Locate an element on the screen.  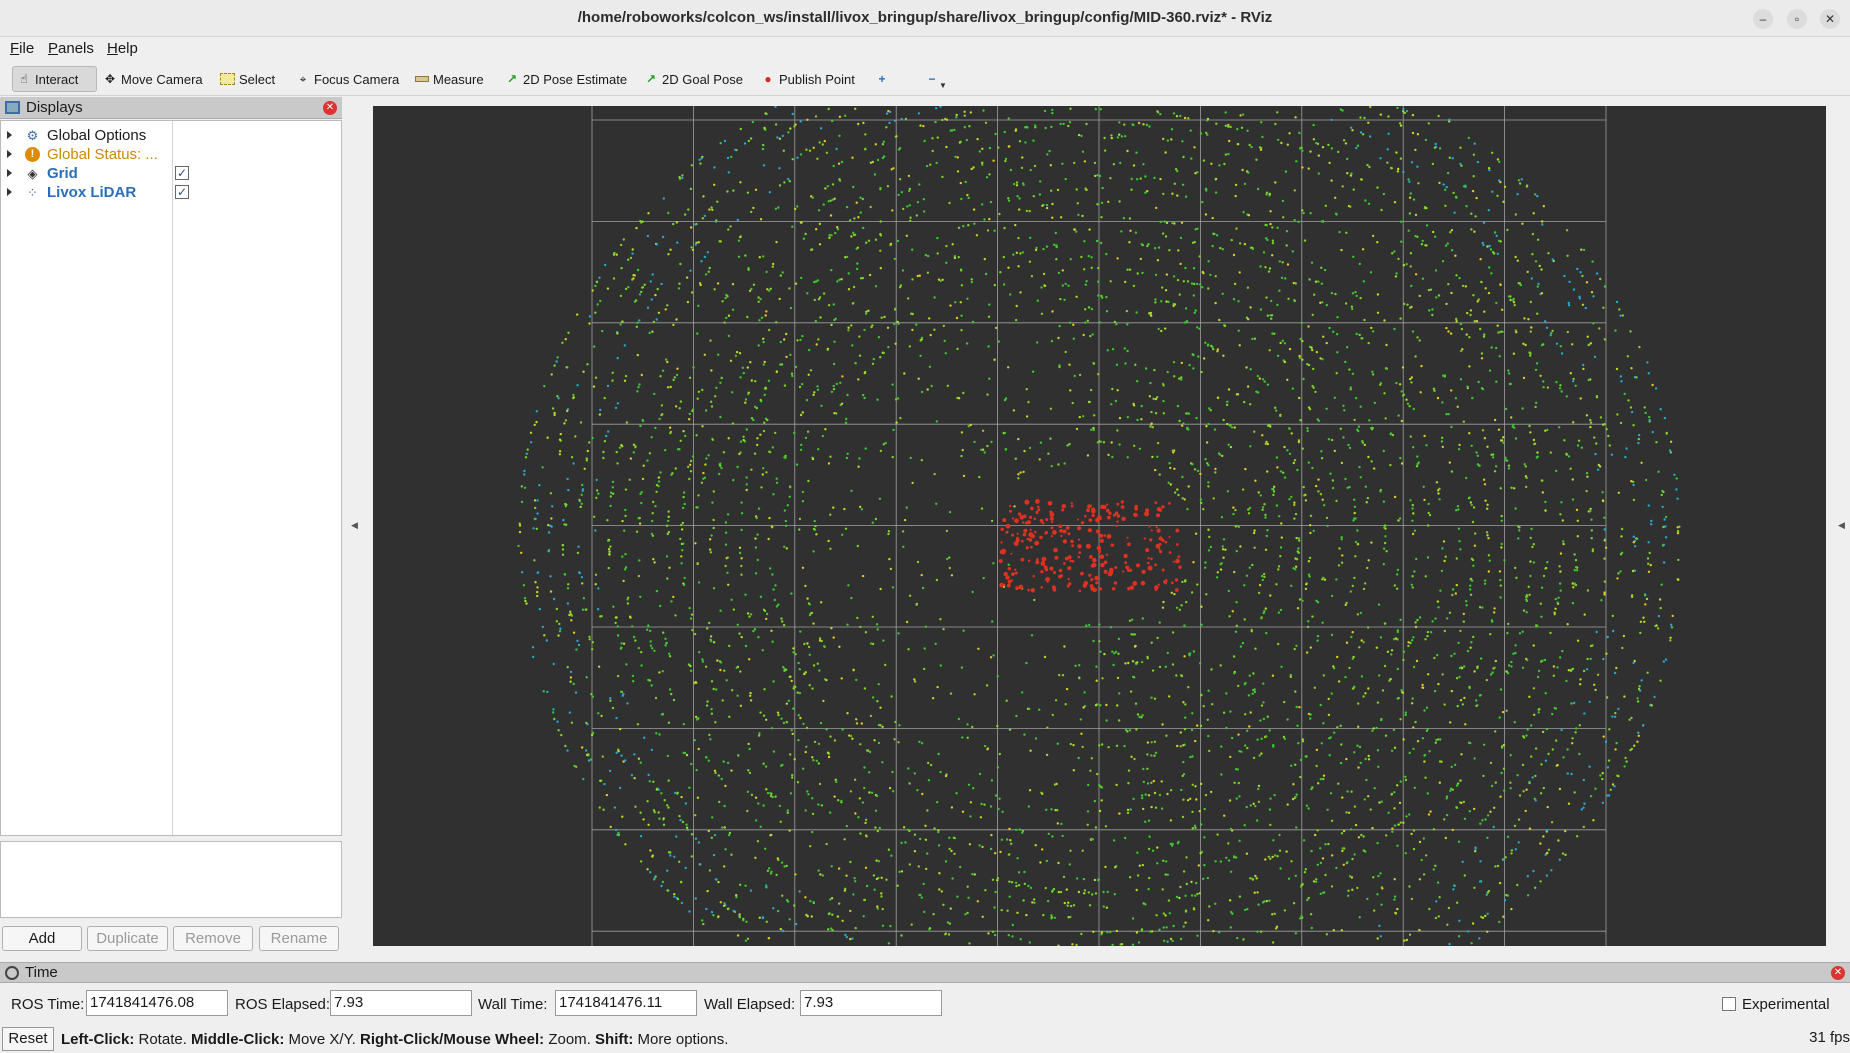
collapse-right-arrow-icon: ◀ is located at coordinates (1841, 525).